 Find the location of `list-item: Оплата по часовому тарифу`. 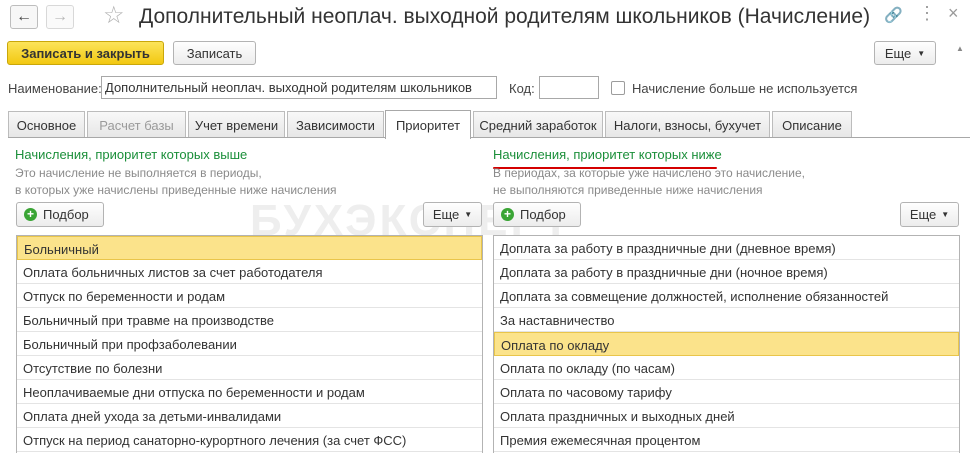

list-item: Оплата по часовому тарифу is located at coordinates (726, 392).